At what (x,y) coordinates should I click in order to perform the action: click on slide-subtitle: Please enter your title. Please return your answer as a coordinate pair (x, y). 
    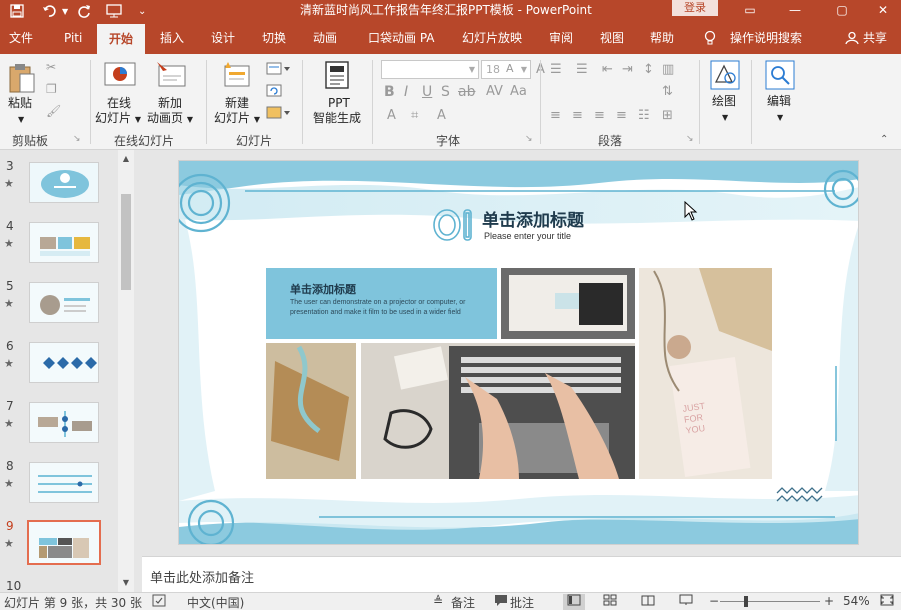
    Looking at the image, I should click on (527, 236).